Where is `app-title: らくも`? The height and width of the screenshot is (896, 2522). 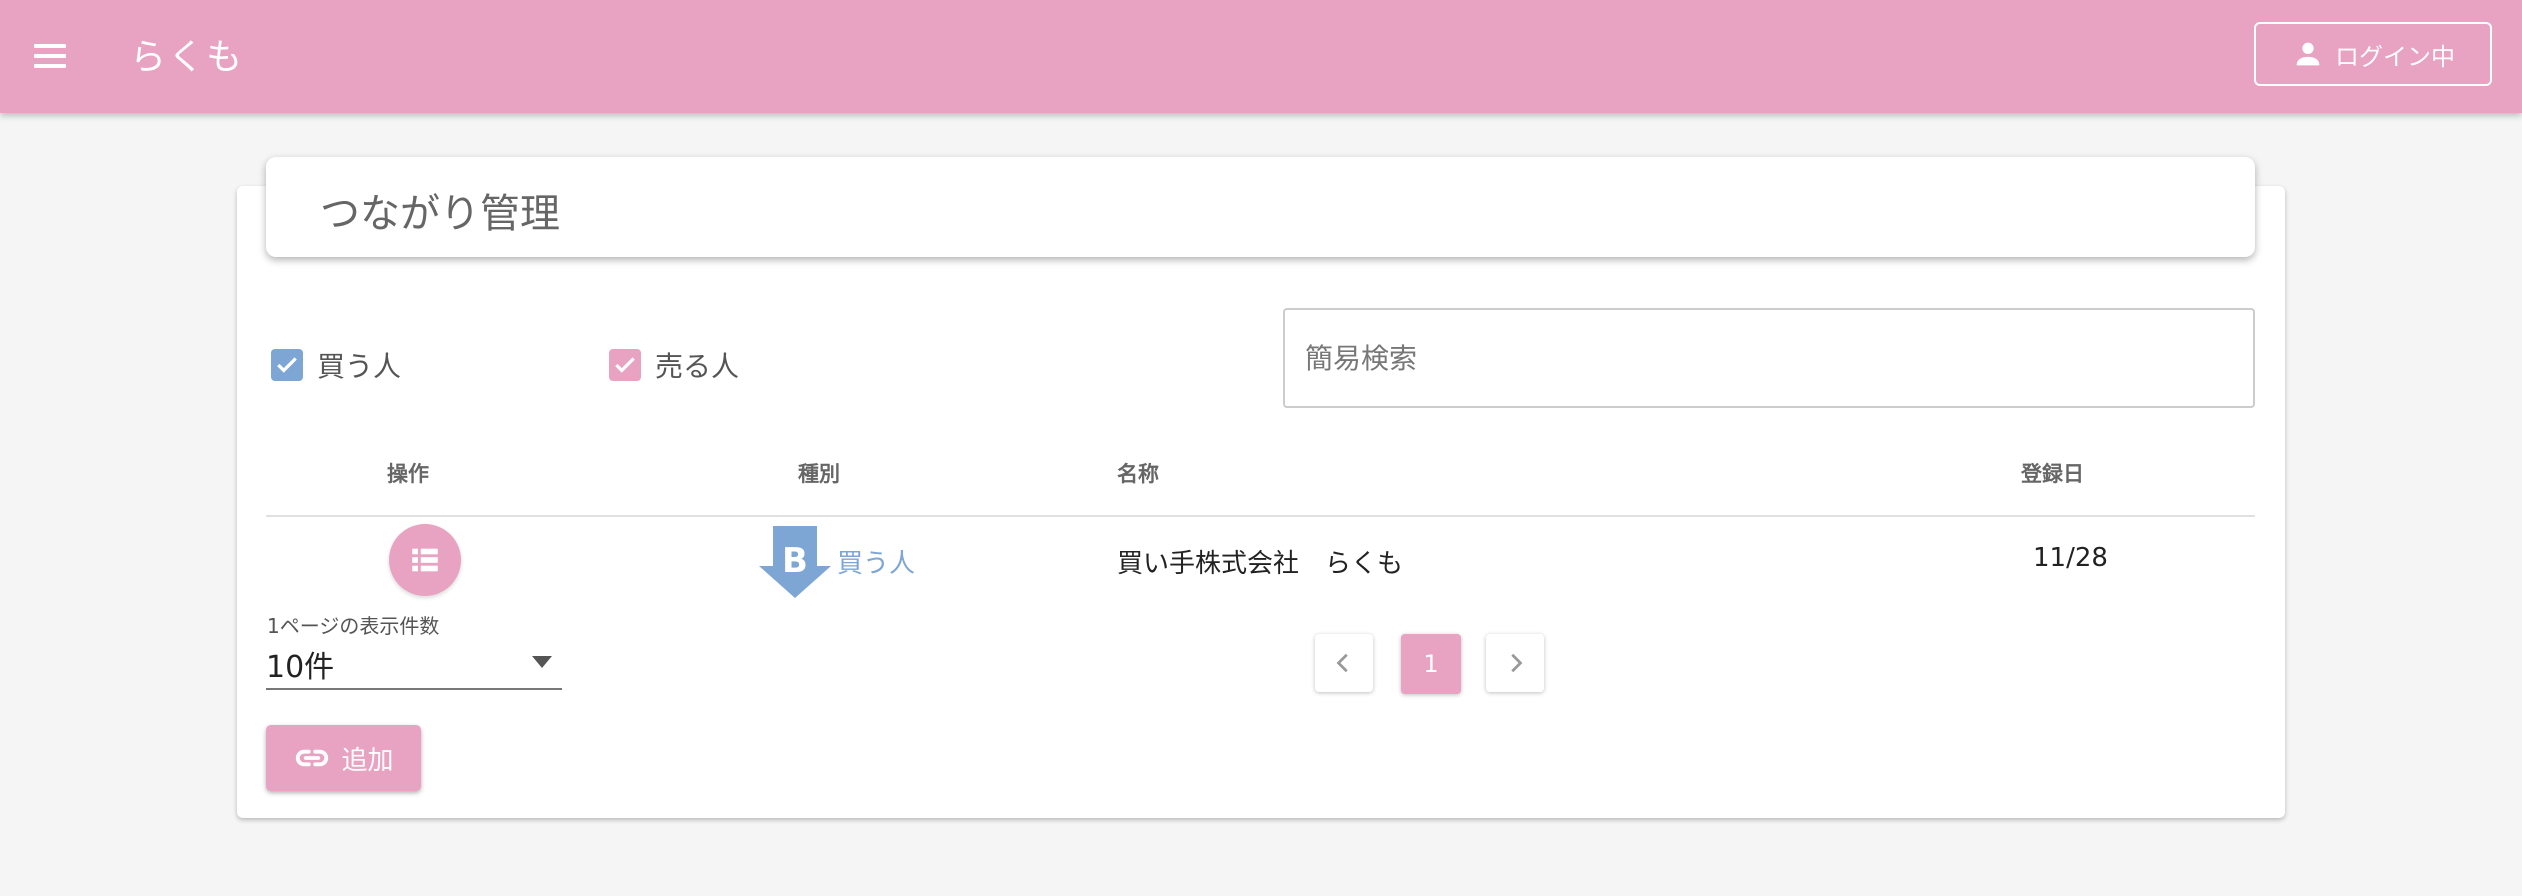 app-title: らくも is located at coordinates (187, 57).